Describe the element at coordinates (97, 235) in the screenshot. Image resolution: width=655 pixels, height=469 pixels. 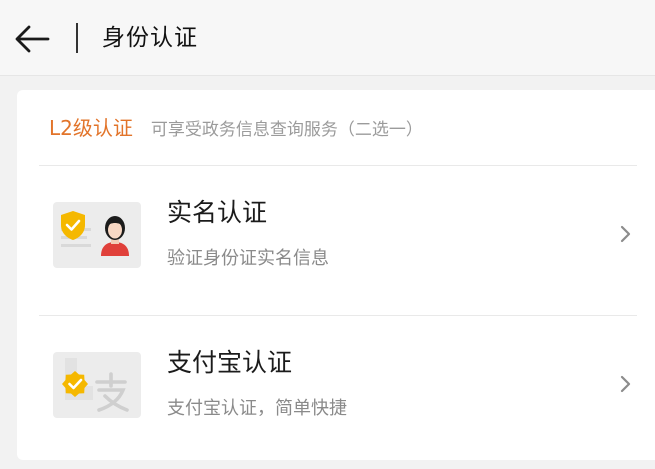
I see `id-card-shield-icon` at that location.